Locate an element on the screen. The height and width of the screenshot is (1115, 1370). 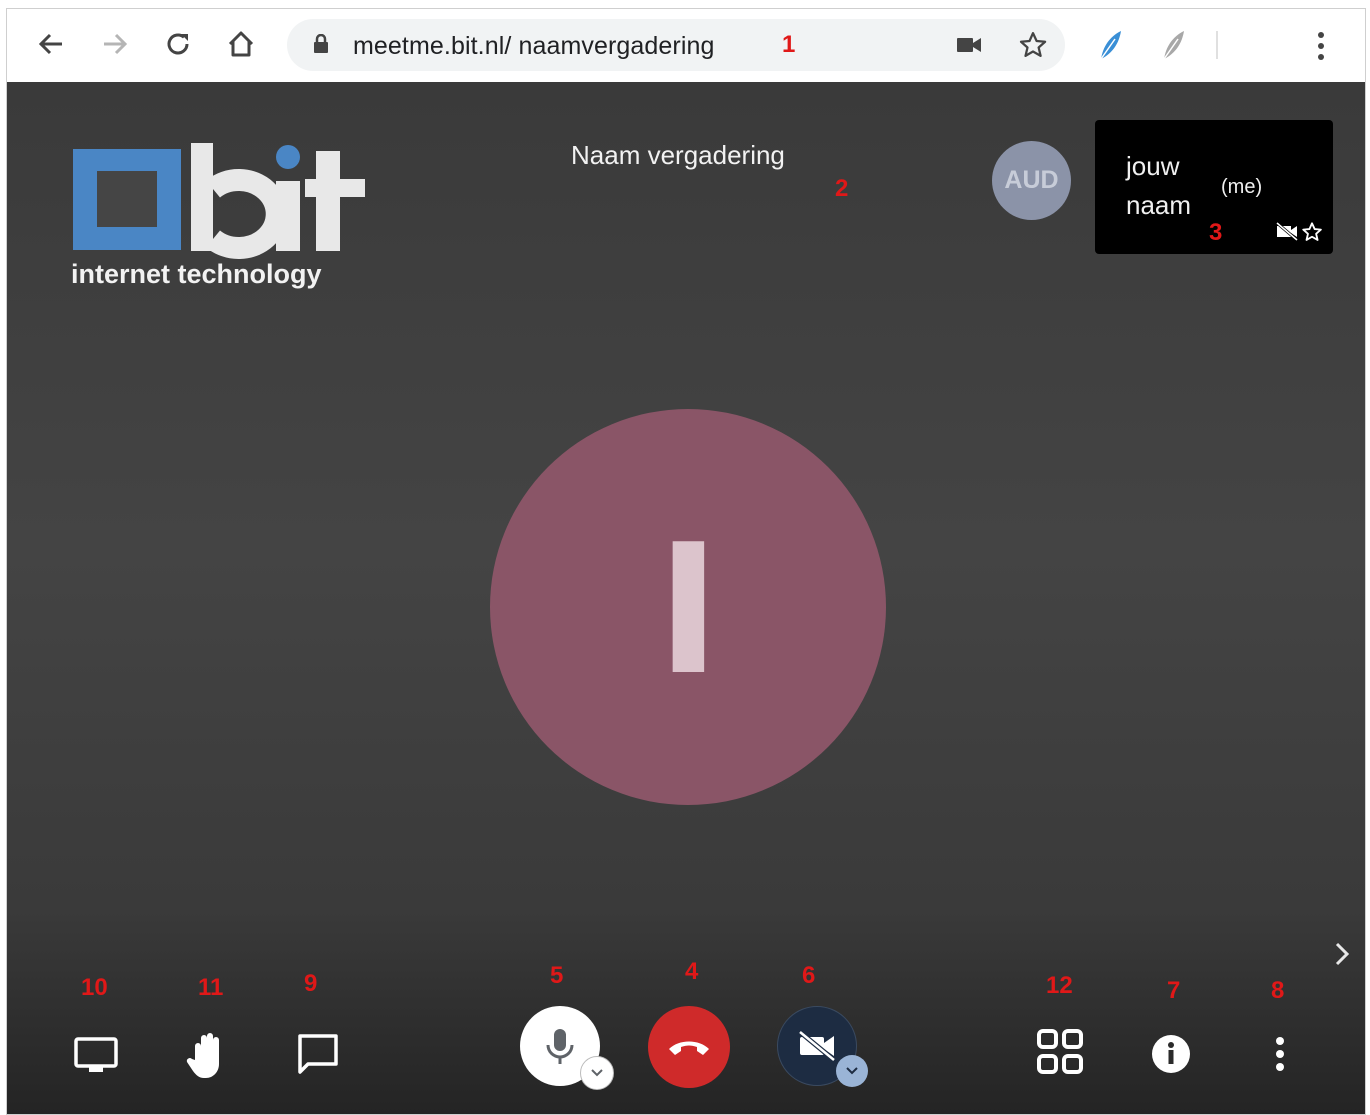
annotation-4: 4 is located at coordinates (692, 971).